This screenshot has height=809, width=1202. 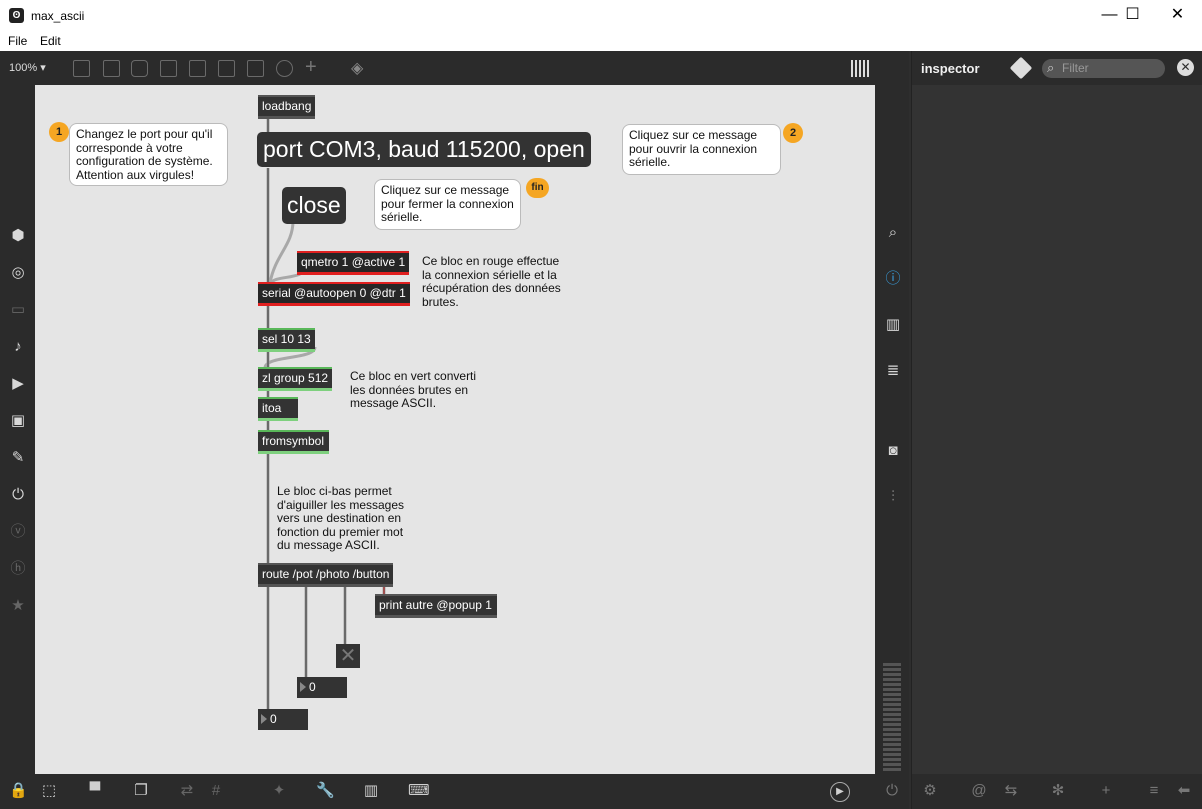 I want to click on serial-object: serial @autoopen 0 @dtr 1, so click(x=334, y=294).